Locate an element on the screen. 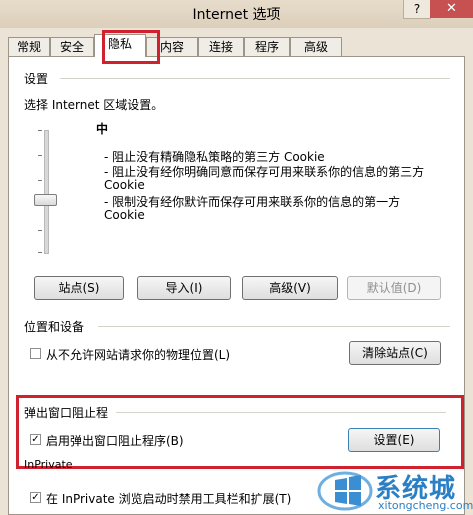 This screenshot has height=515, width=473. popup-divider is located at coordinates (281, 412).